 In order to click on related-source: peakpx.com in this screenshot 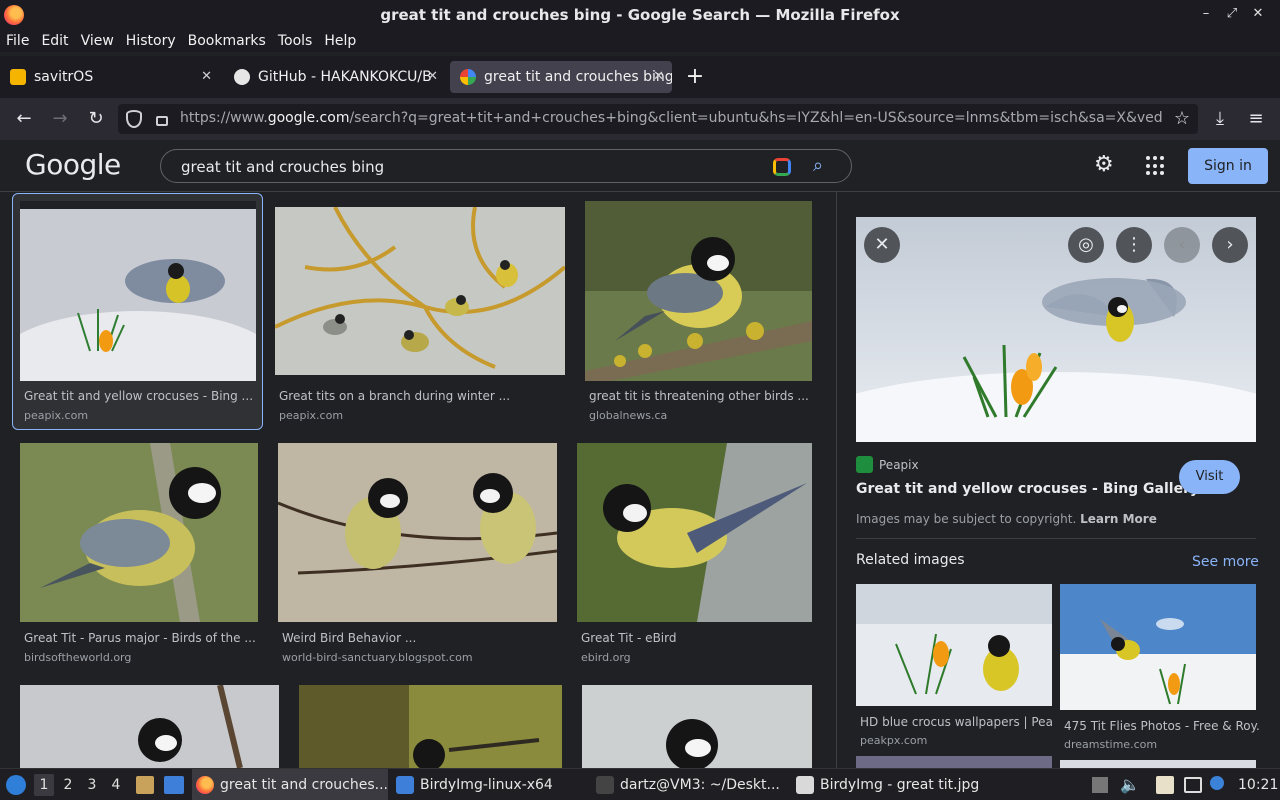, I will do `click(893, 740)`.